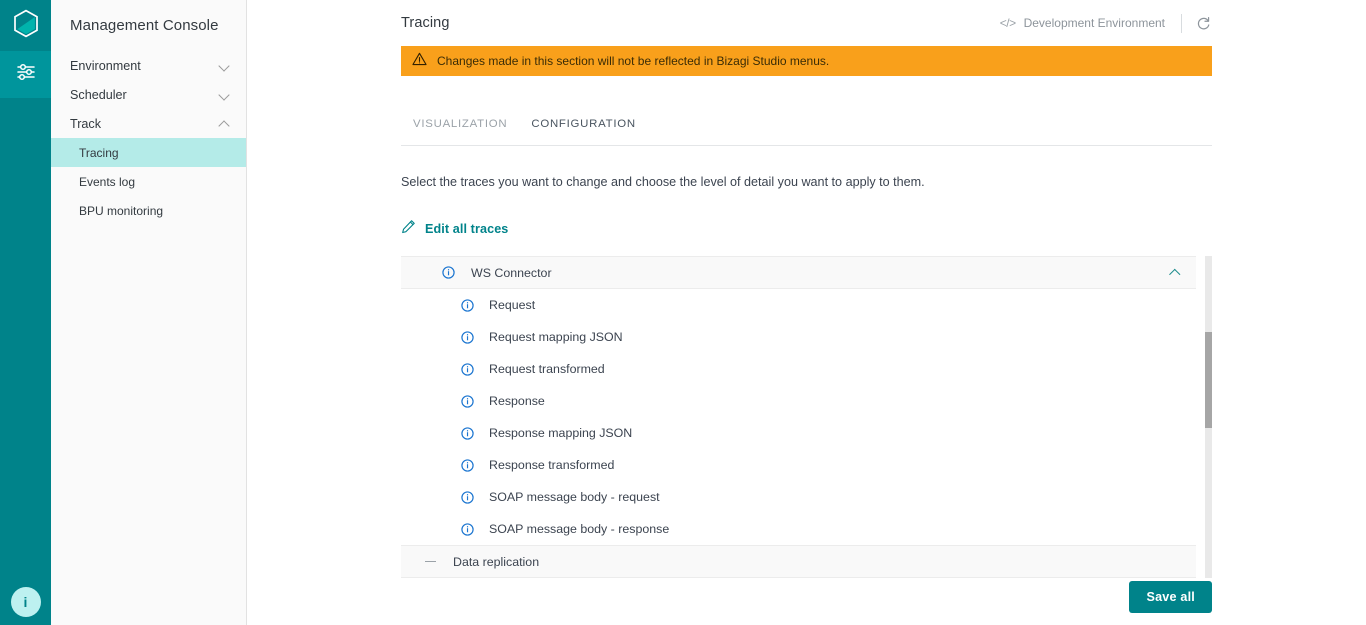 Image resolution: width=1366 pixels, height=625 pixels. I want to click on sidebar-title: Management Console, so click(144, 25).